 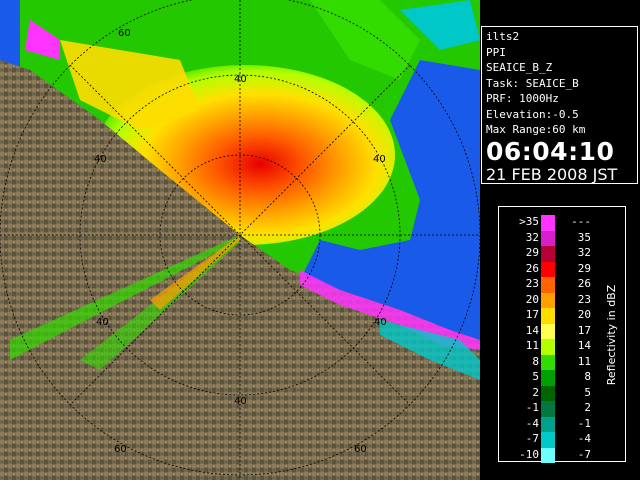 I want to click on legend-high-value: -7, so click(x=584, y=454).